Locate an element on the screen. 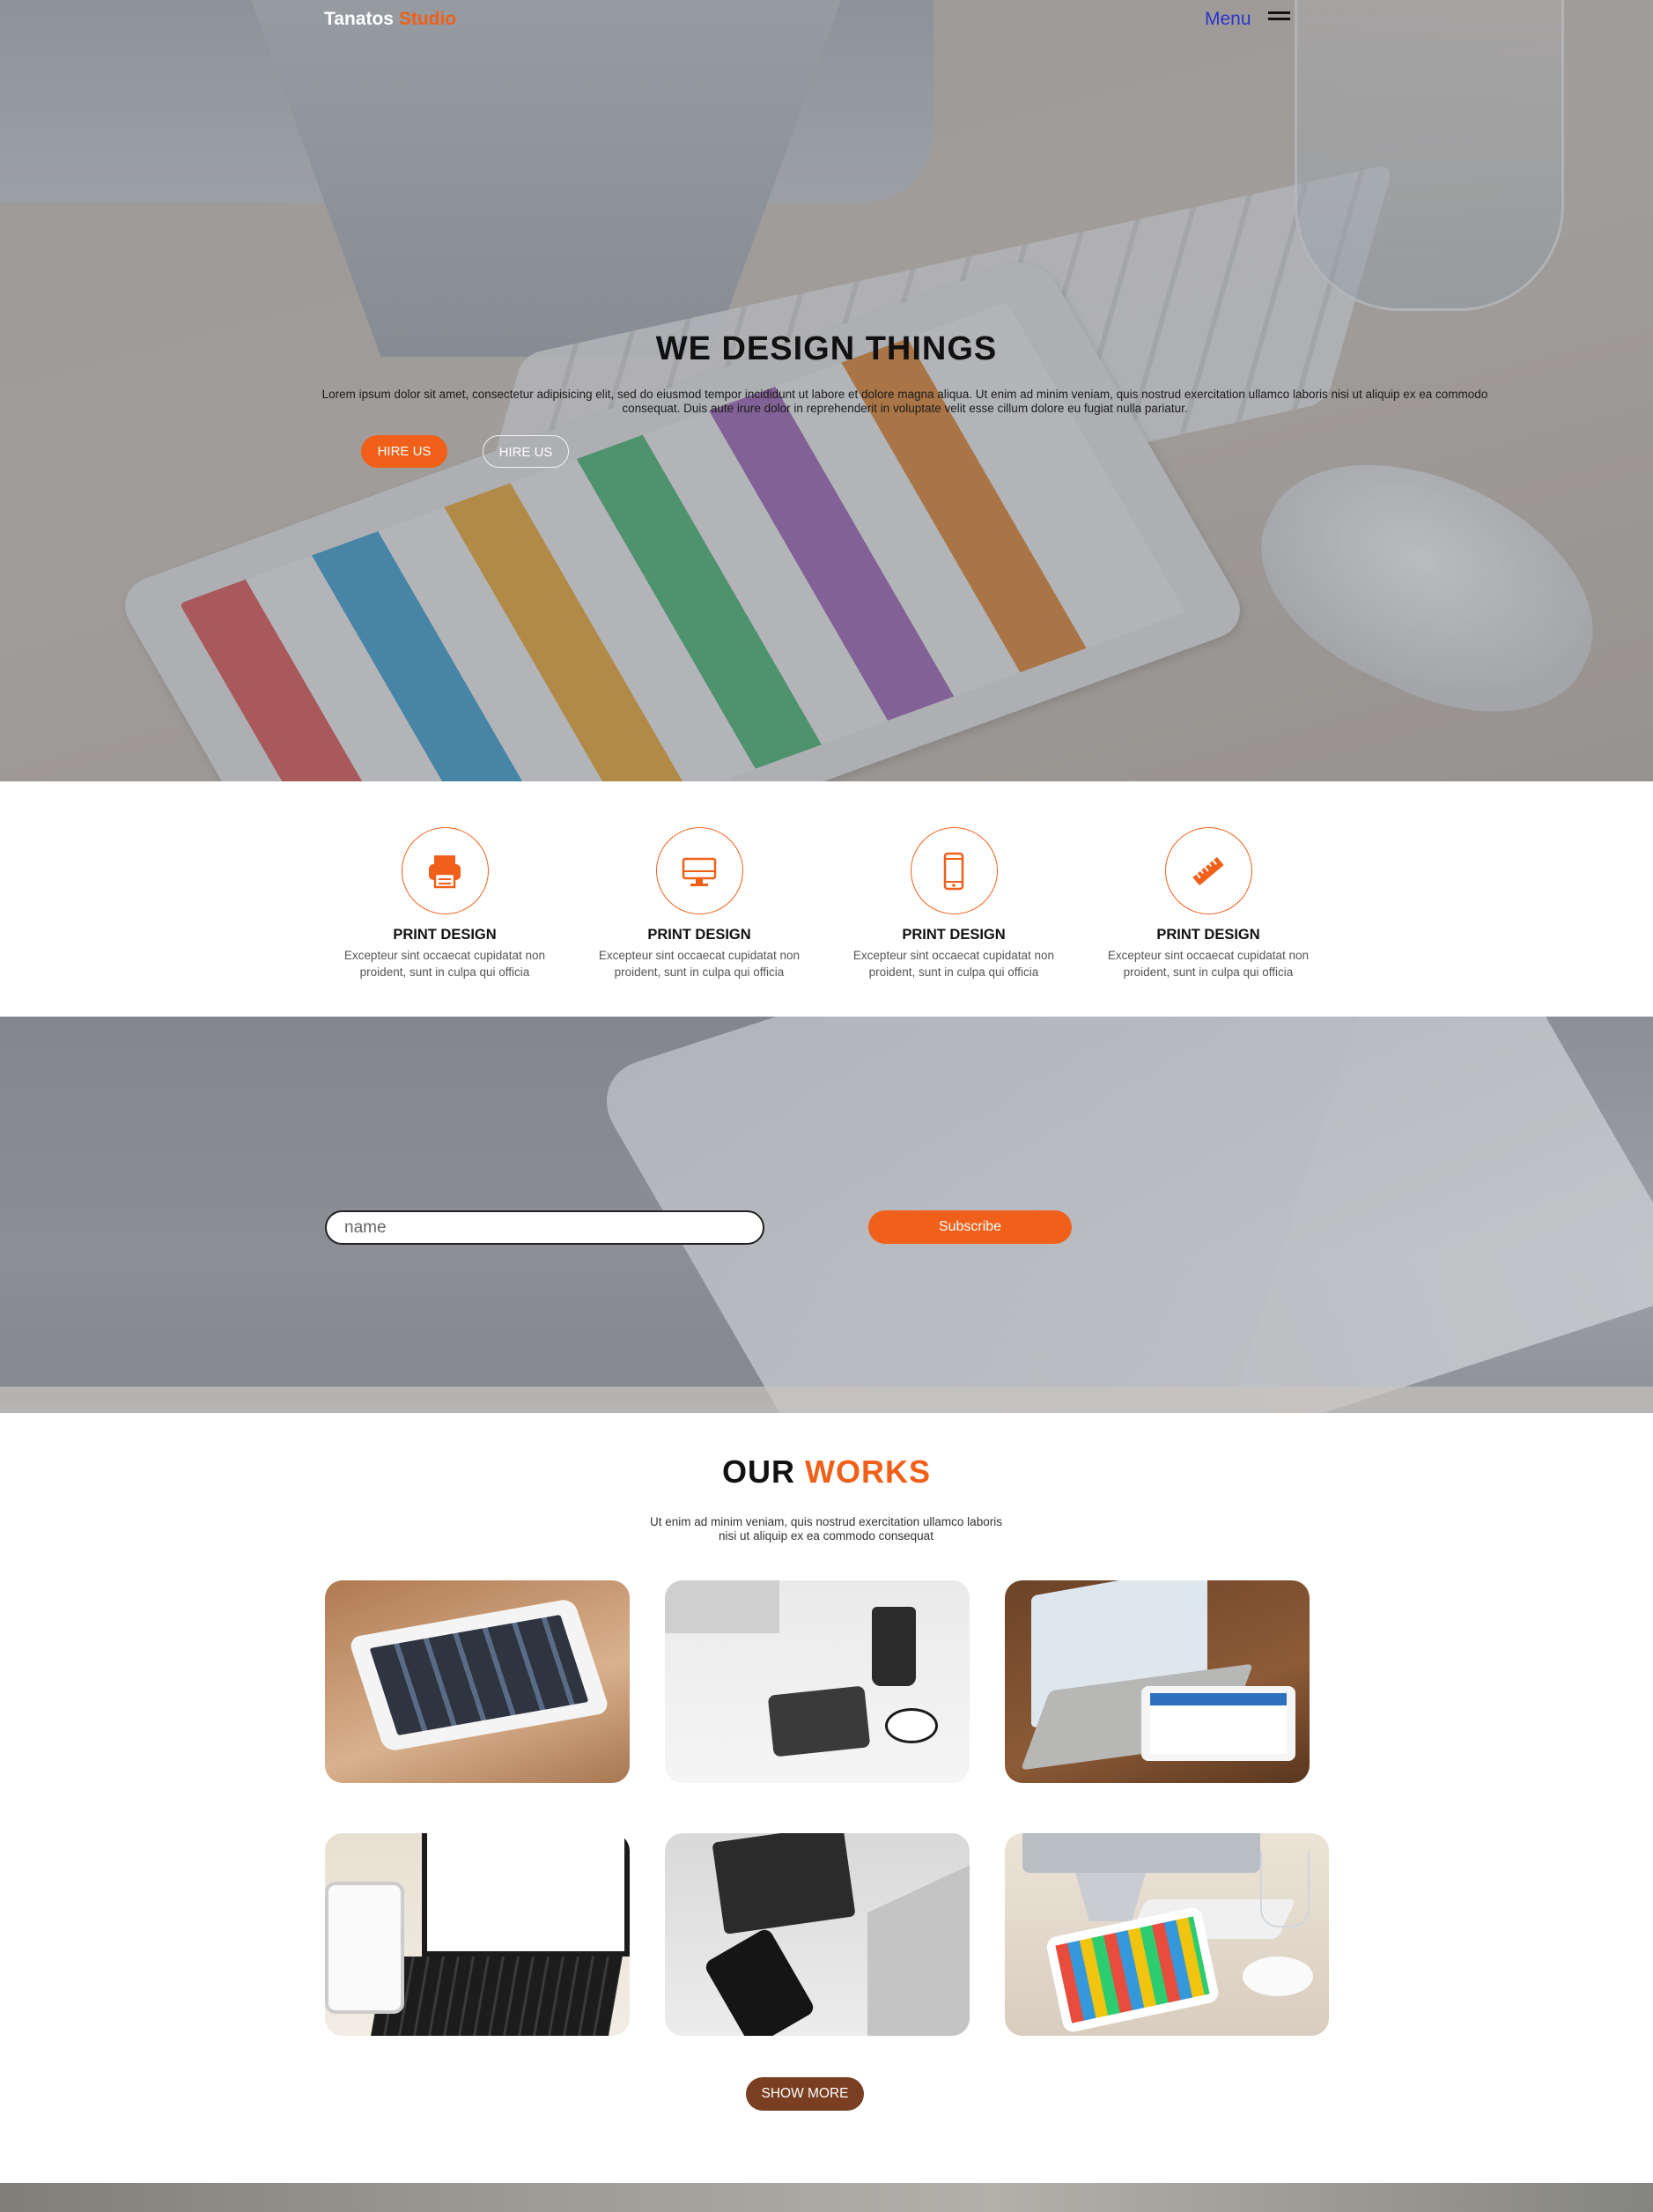 Image resolution: width=1653 pixels, height=2212 pixels. footer-background-image is located at coordinates (826, 2197).